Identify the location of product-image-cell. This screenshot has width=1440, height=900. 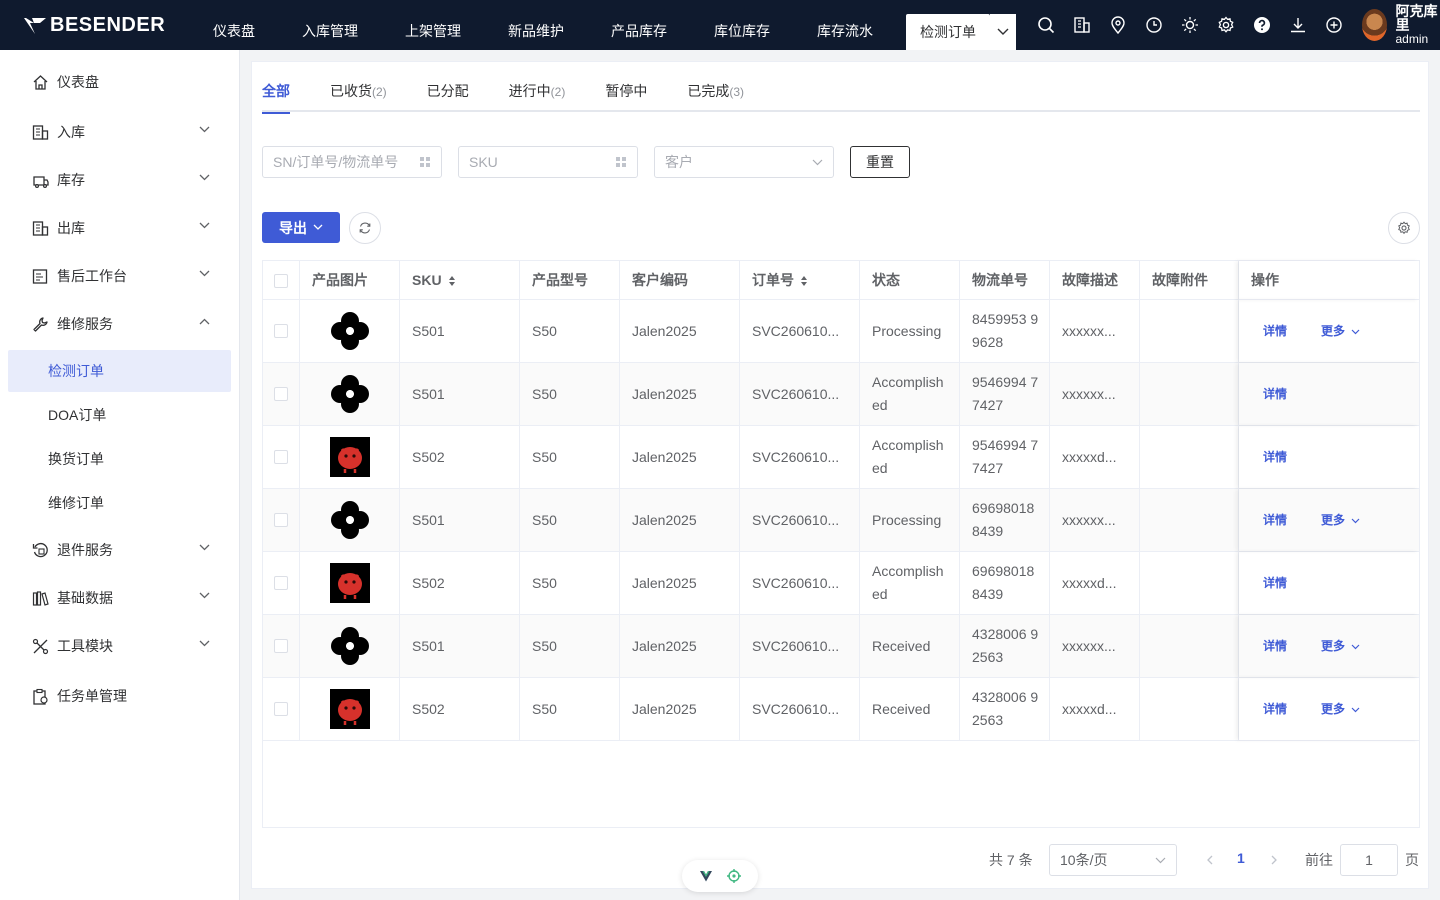
(350, 457).